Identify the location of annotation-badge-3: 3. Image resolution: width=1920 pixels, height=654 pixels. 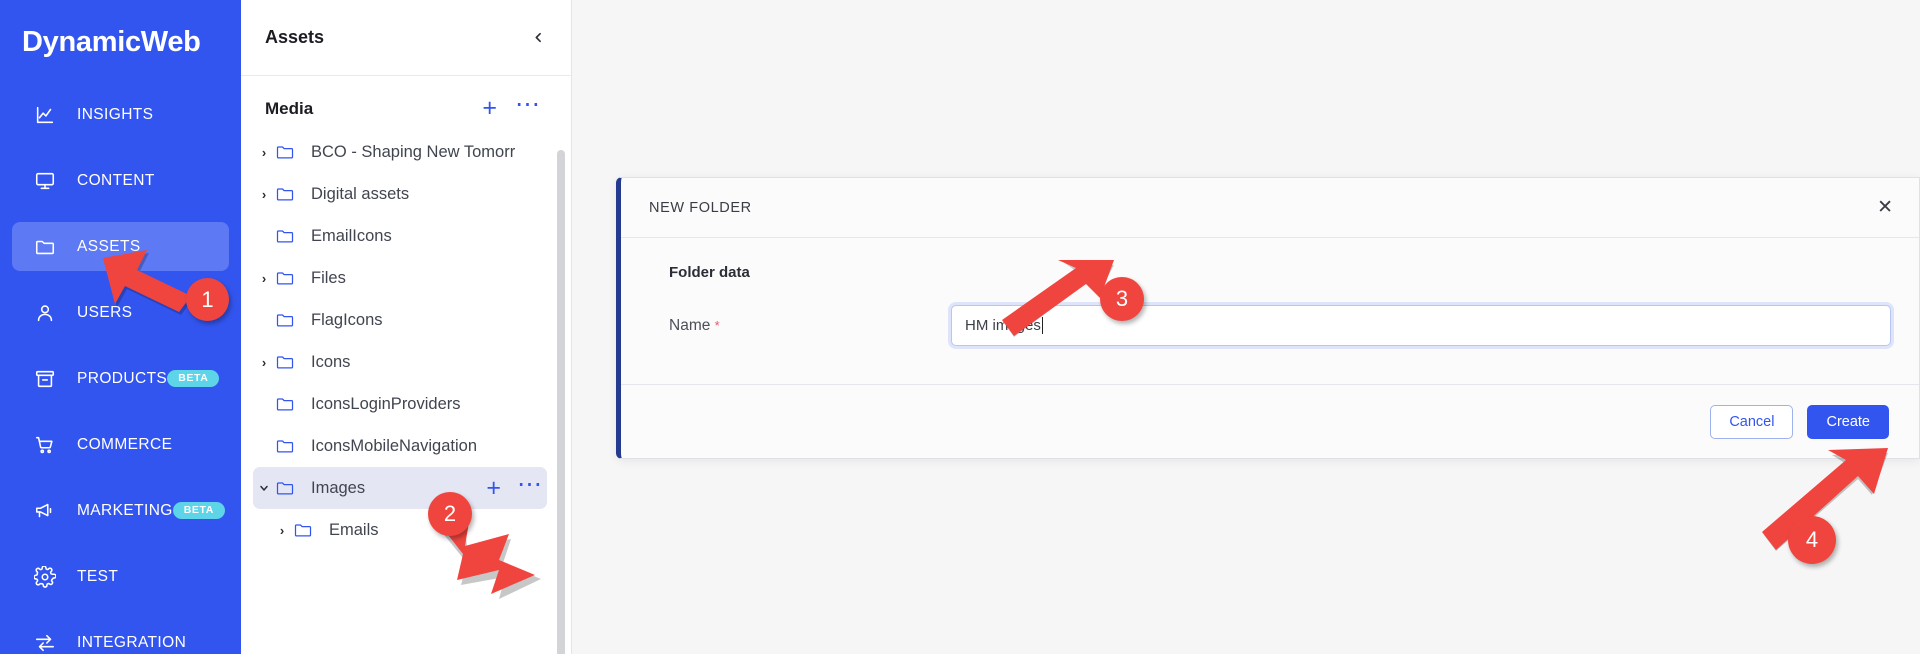
(1122, 299).